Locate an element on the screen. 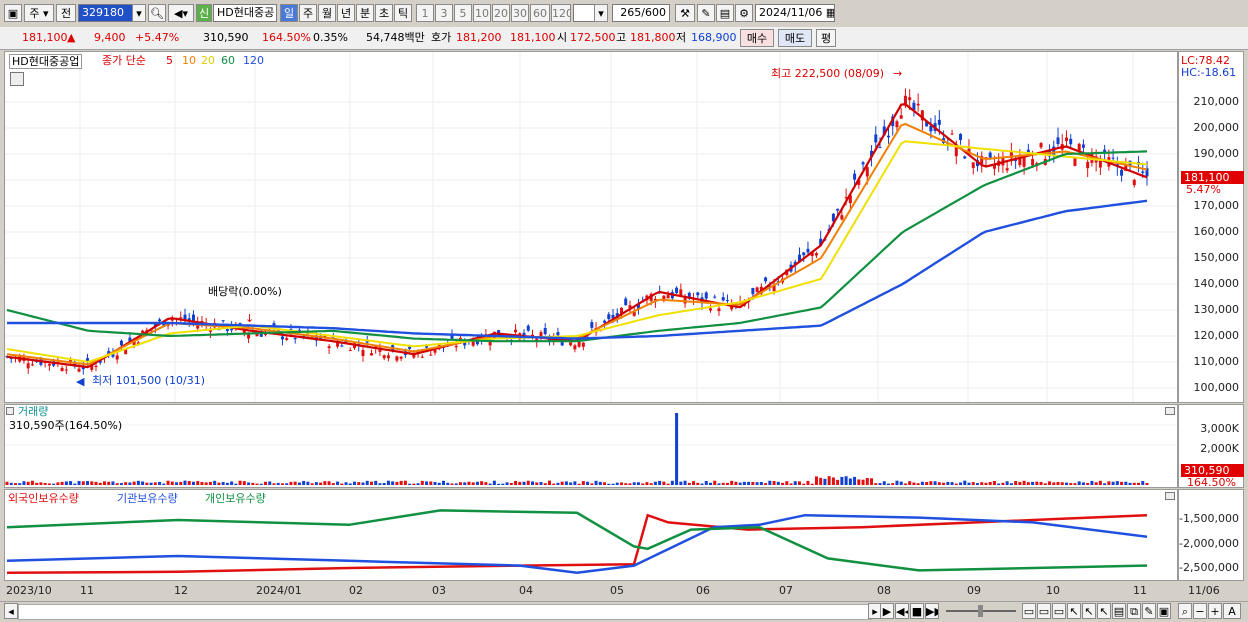 The image size is (1248, 622). window-menu-icon: ▣ is located at coordinates (13, 13).